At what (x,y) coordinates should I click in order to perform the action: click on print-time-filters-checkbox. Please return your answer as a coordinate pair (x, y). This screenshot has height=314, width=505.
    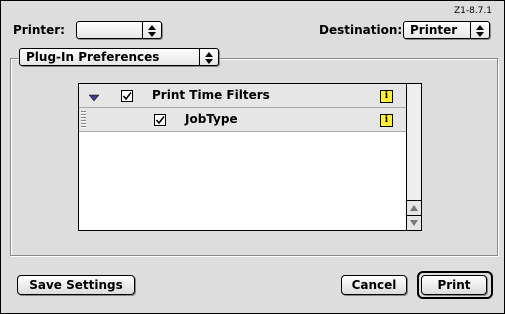
    Looking at the image, I should click on (127, 96).